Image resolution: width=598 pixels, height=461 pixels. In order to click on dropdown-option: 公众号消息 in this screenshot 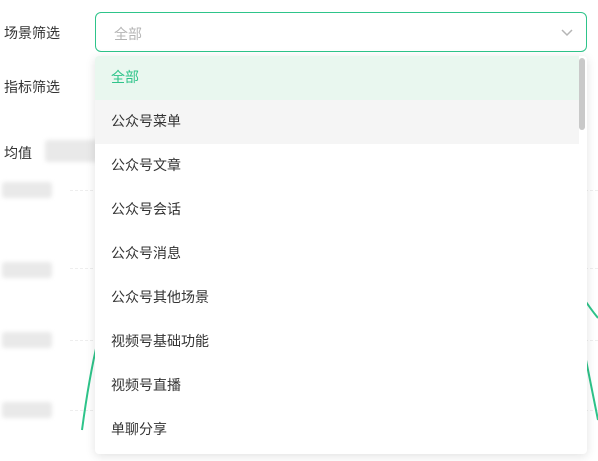, I will do `click(337, 254)`.